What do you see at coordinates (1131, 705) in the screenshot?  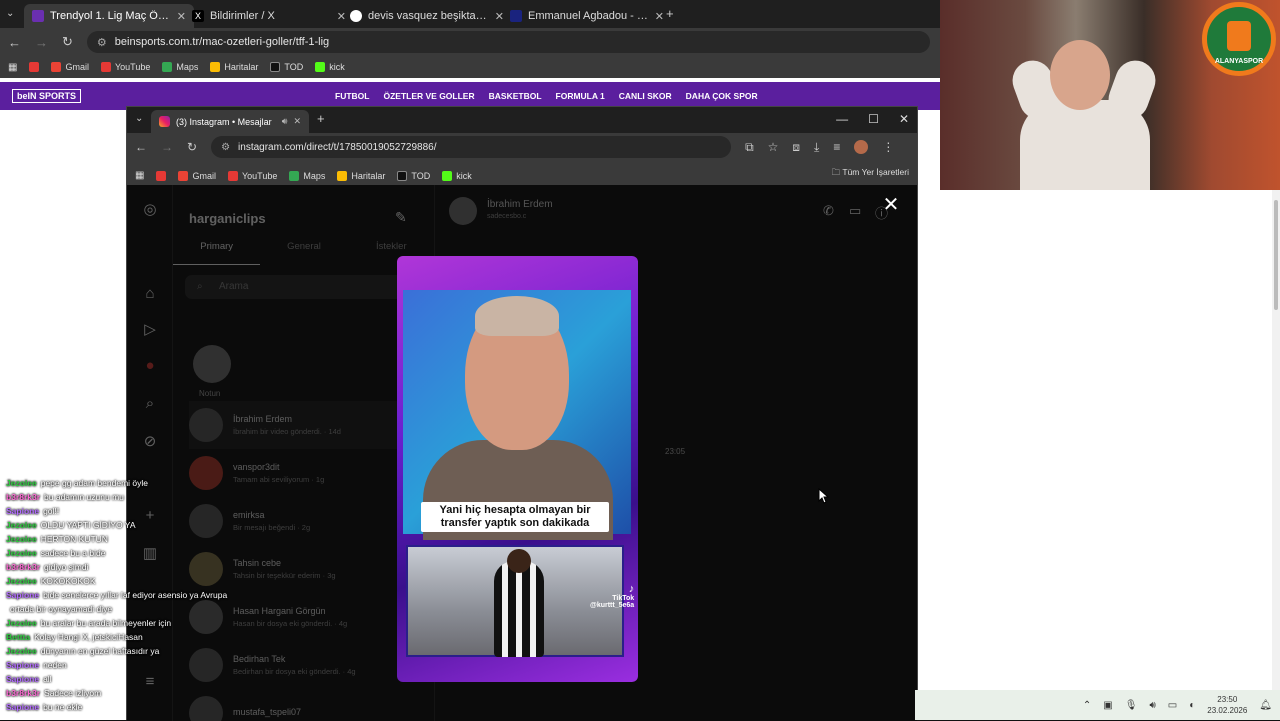 I see `mic-icon: 🎙︎` at bounding box center [1131, 705].